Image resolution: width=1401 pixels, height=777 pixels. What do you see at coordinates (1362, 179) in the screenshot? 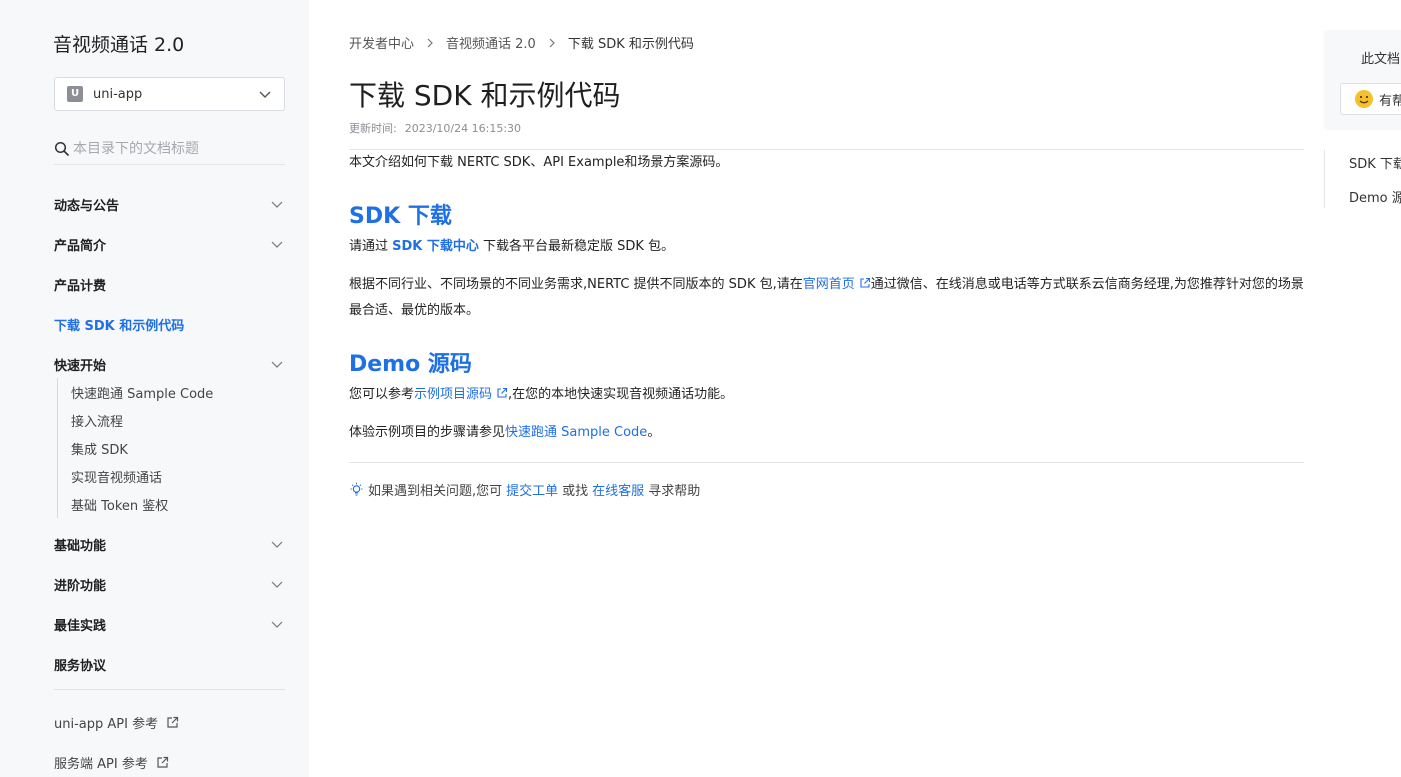
I see `table-of-contents: SDK 下载 Demo 源码` at bounding box center [1362, 179].